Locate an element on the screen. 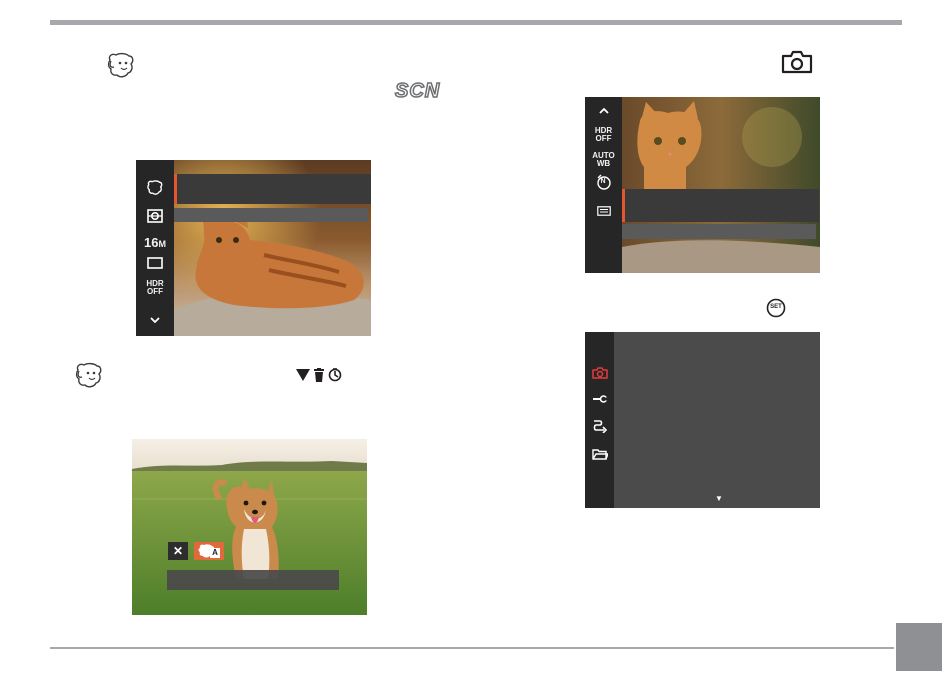 The height and width of the screenshot is (687, 950). wrench-icon is located at coordinates (600, 401).